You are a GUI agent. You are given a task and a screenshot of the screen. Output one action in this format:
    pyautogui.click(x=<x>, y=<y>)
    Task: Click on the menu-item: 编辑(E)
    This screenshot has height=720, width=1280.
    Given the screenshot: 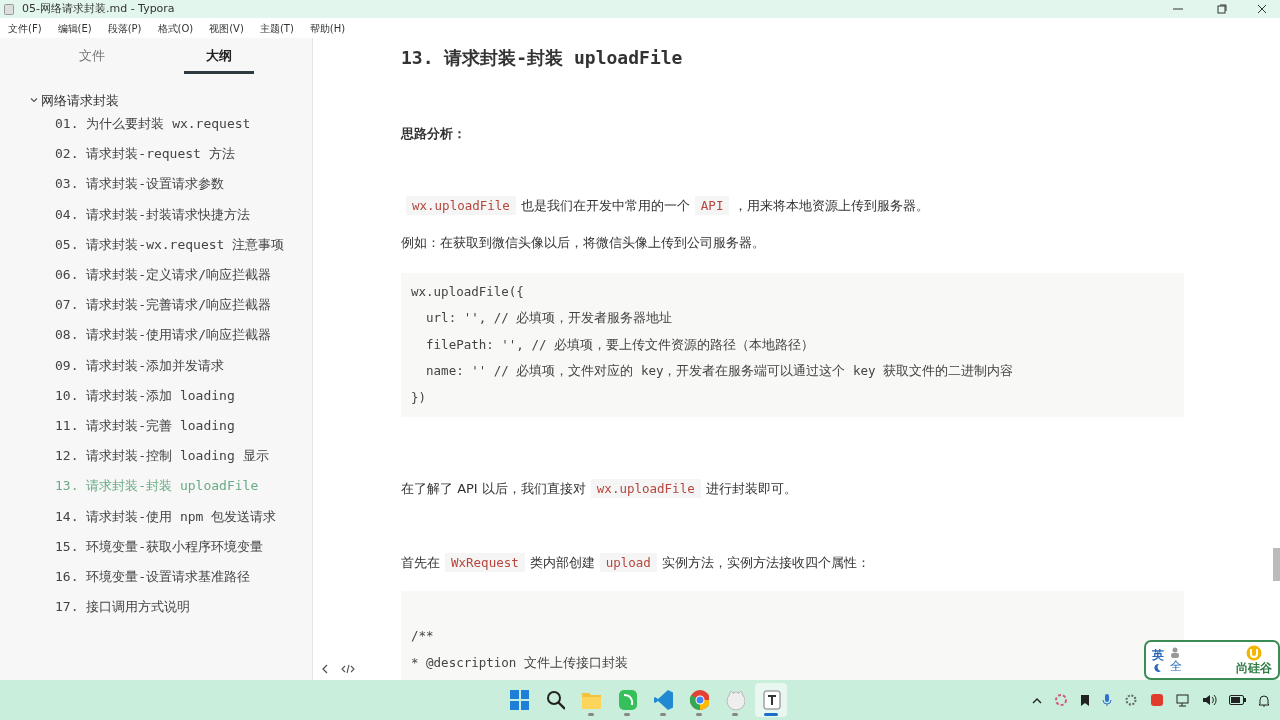 What is the action you would take?
    pyautogui.click(x=74, y=28)
    